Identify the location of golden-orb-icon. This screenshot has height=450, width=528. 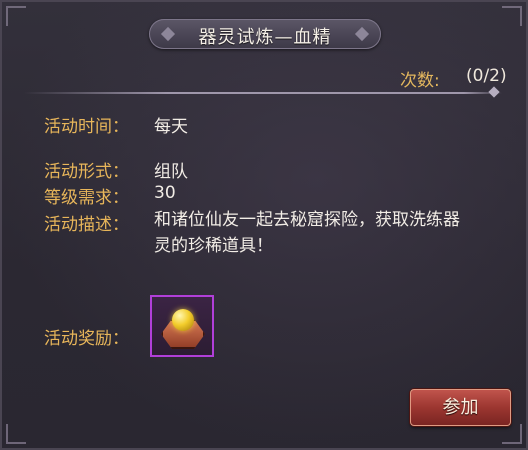
(183, 320).